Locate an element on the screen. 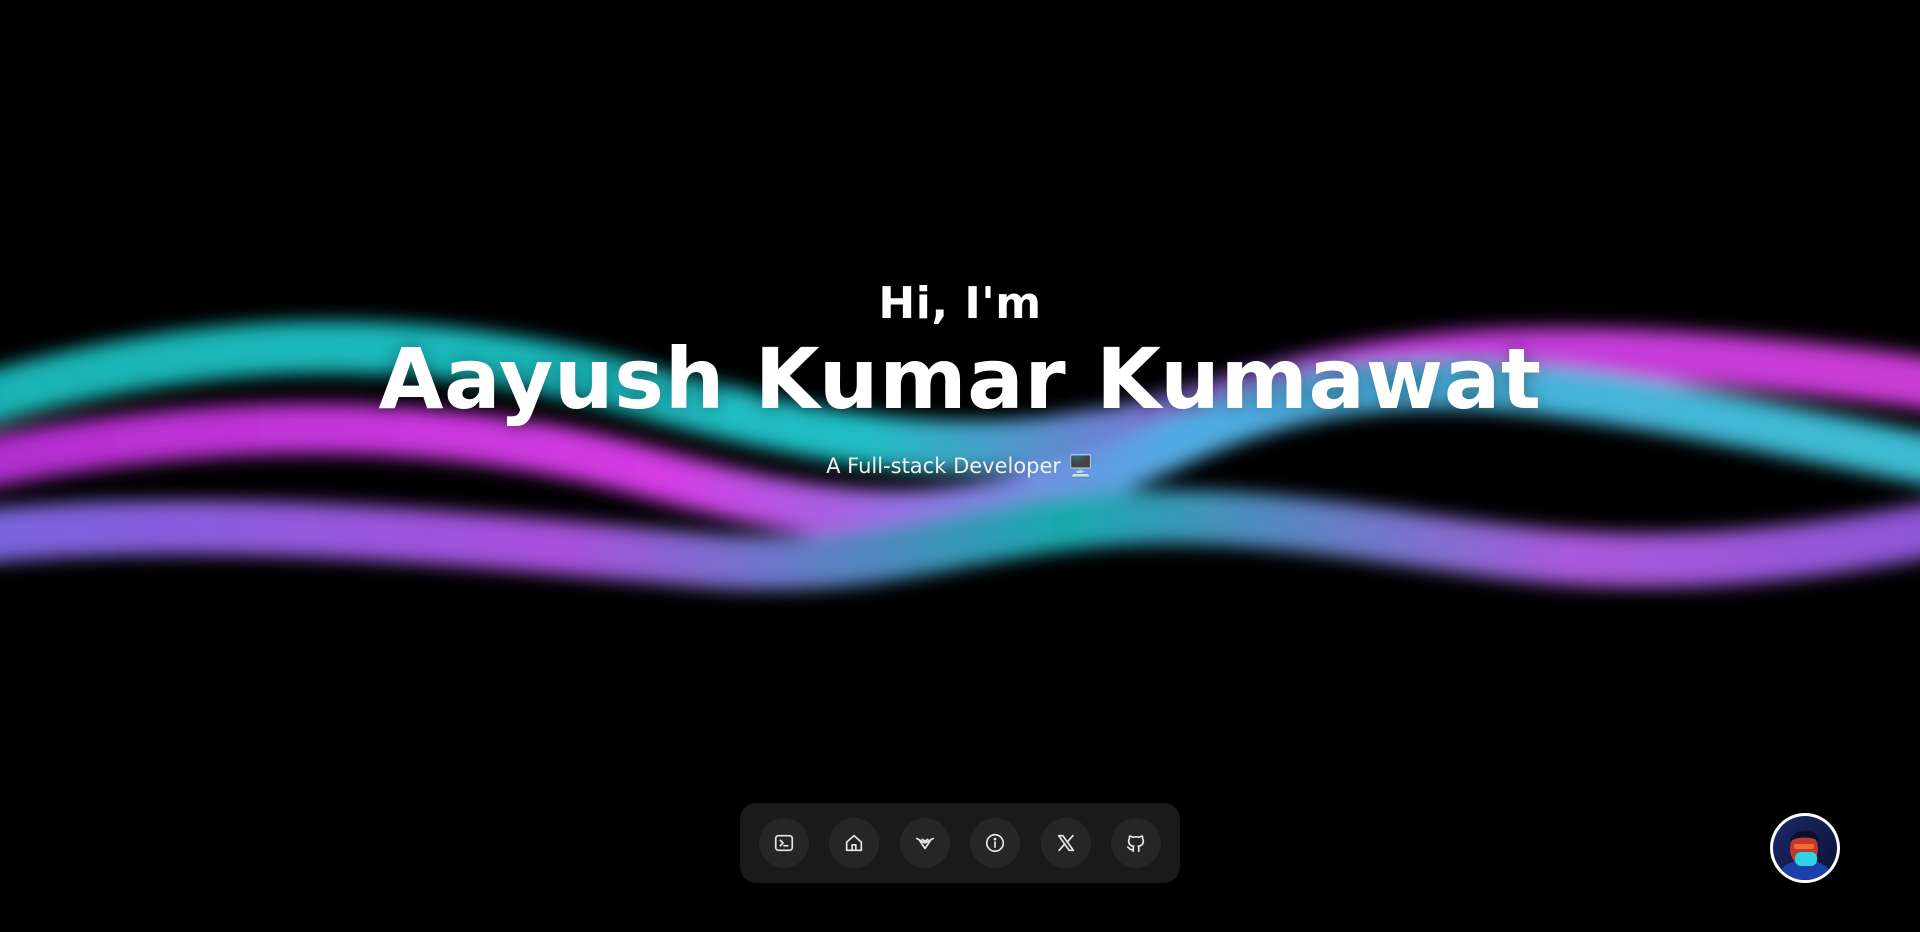 Image resolution: width=1920 pixels, height=932 pixels. profile-avatar is located at coordinates (1805, 848).